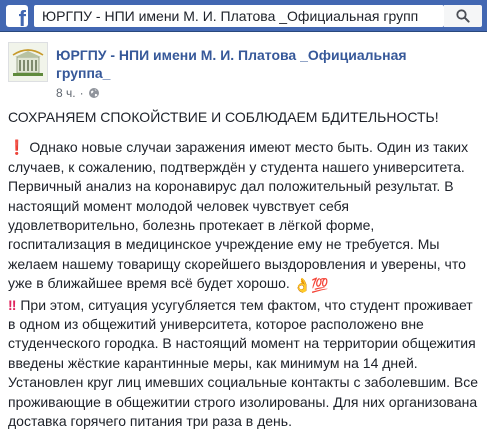 This screenshot has height=432, width=487. Describe the element at coordinates (17, 147) in the screenshot. I see `exclamation-emoji-icon: ❗` at that location.